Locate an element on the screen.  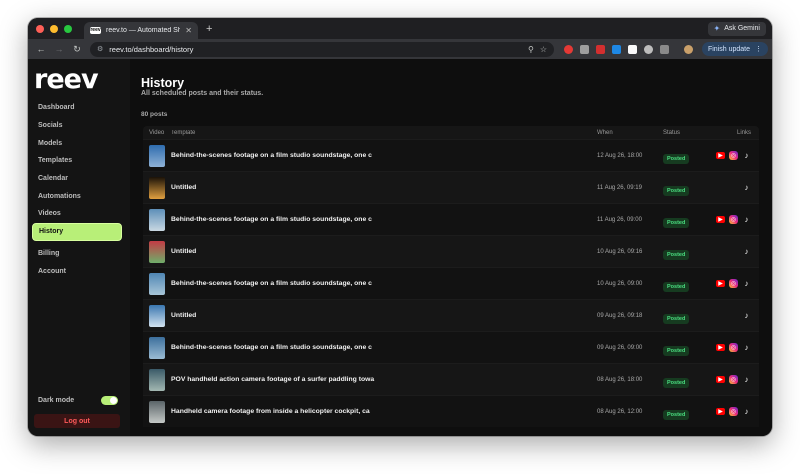
finish-update-label: Finish update is located at coordinates (728, 49).